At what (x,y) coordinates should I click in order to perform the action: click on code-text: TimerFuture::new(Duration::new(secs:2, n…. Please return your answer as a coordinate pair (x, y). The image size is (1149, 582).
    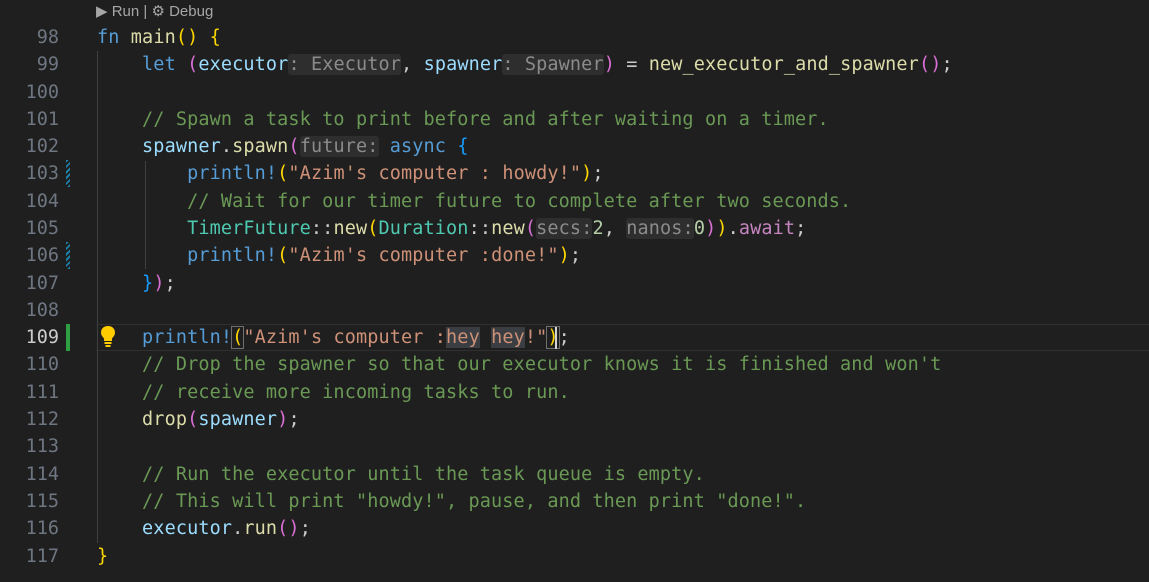
    Looking at the image, I should click on (451, 228).